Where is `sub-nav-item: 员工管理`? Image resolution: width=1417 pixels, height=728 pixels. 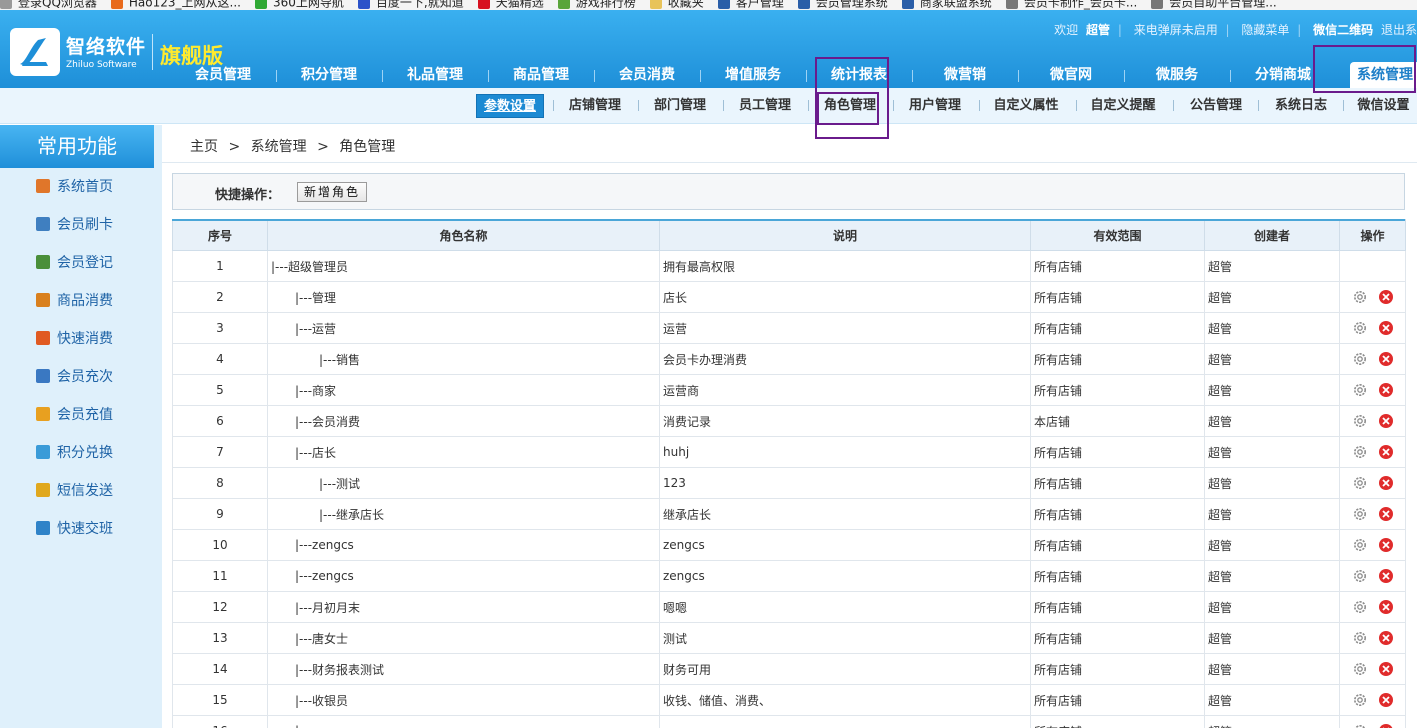 sub-nav-item: 员工管理 is located at coordinates (765, 106).